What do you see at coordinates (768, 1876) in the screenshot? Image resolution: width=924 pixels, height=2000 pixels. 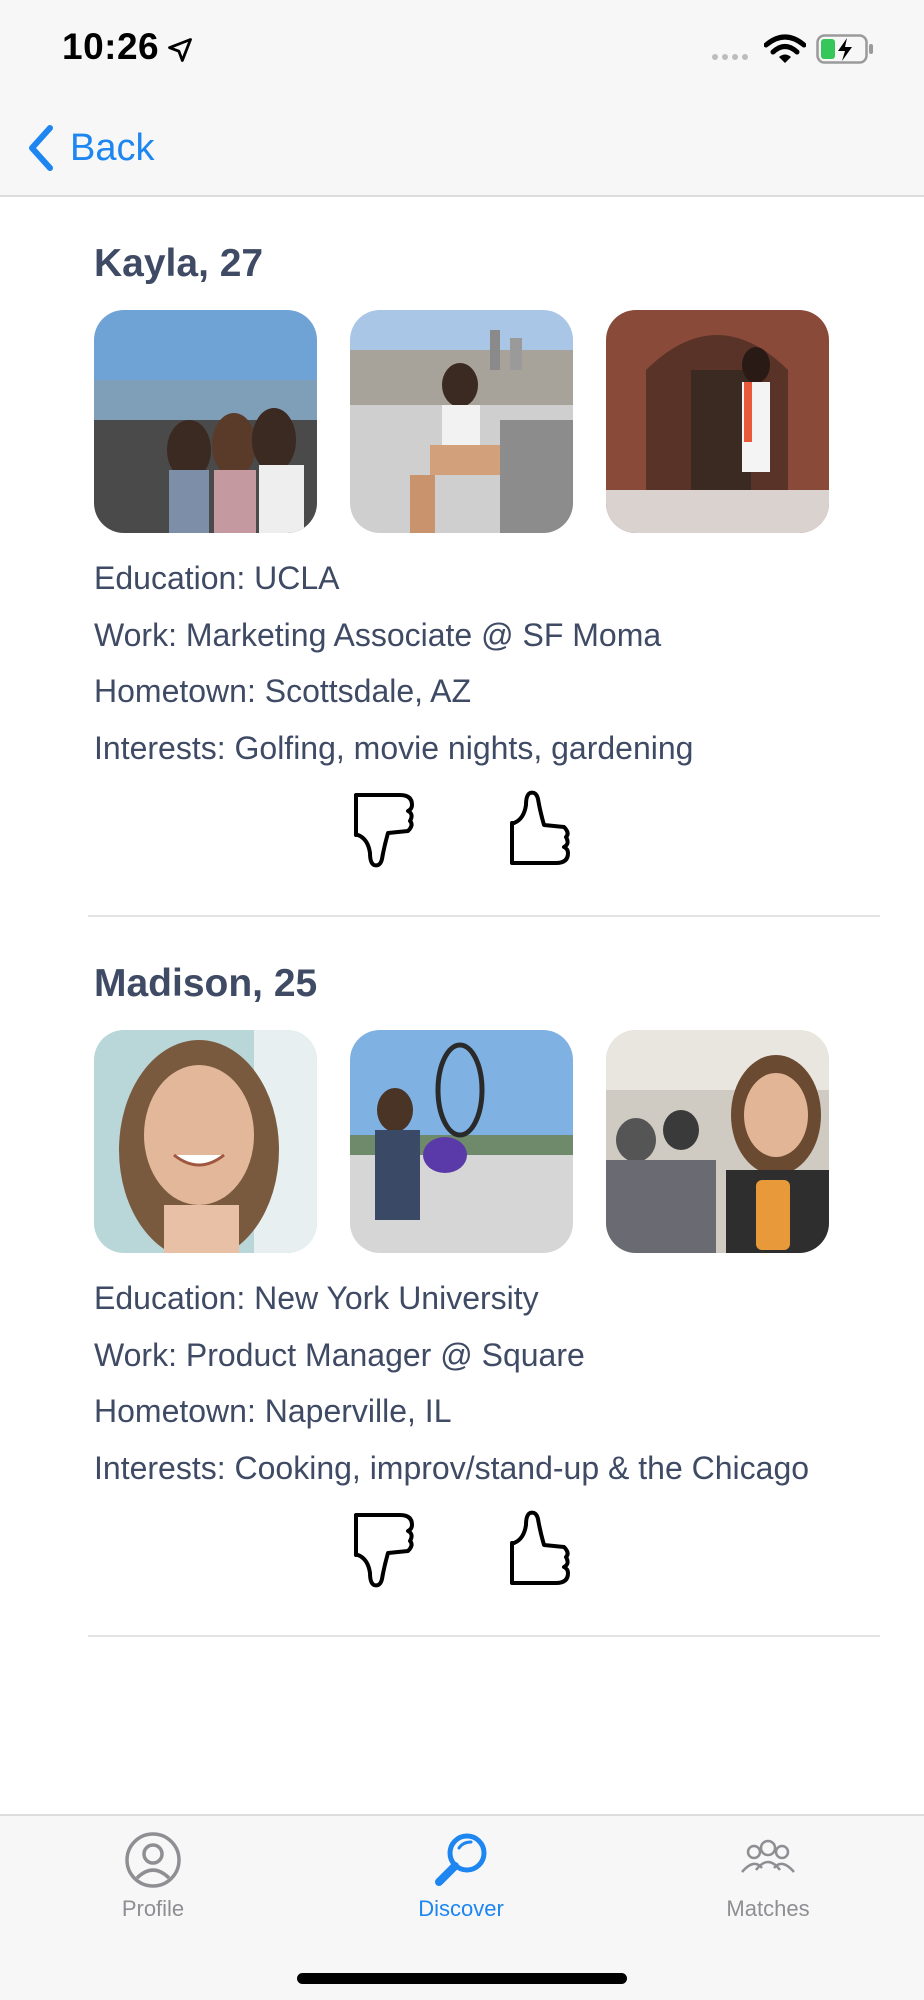 I see `tab-matches: Matches` at bounding box center [768, 1876].